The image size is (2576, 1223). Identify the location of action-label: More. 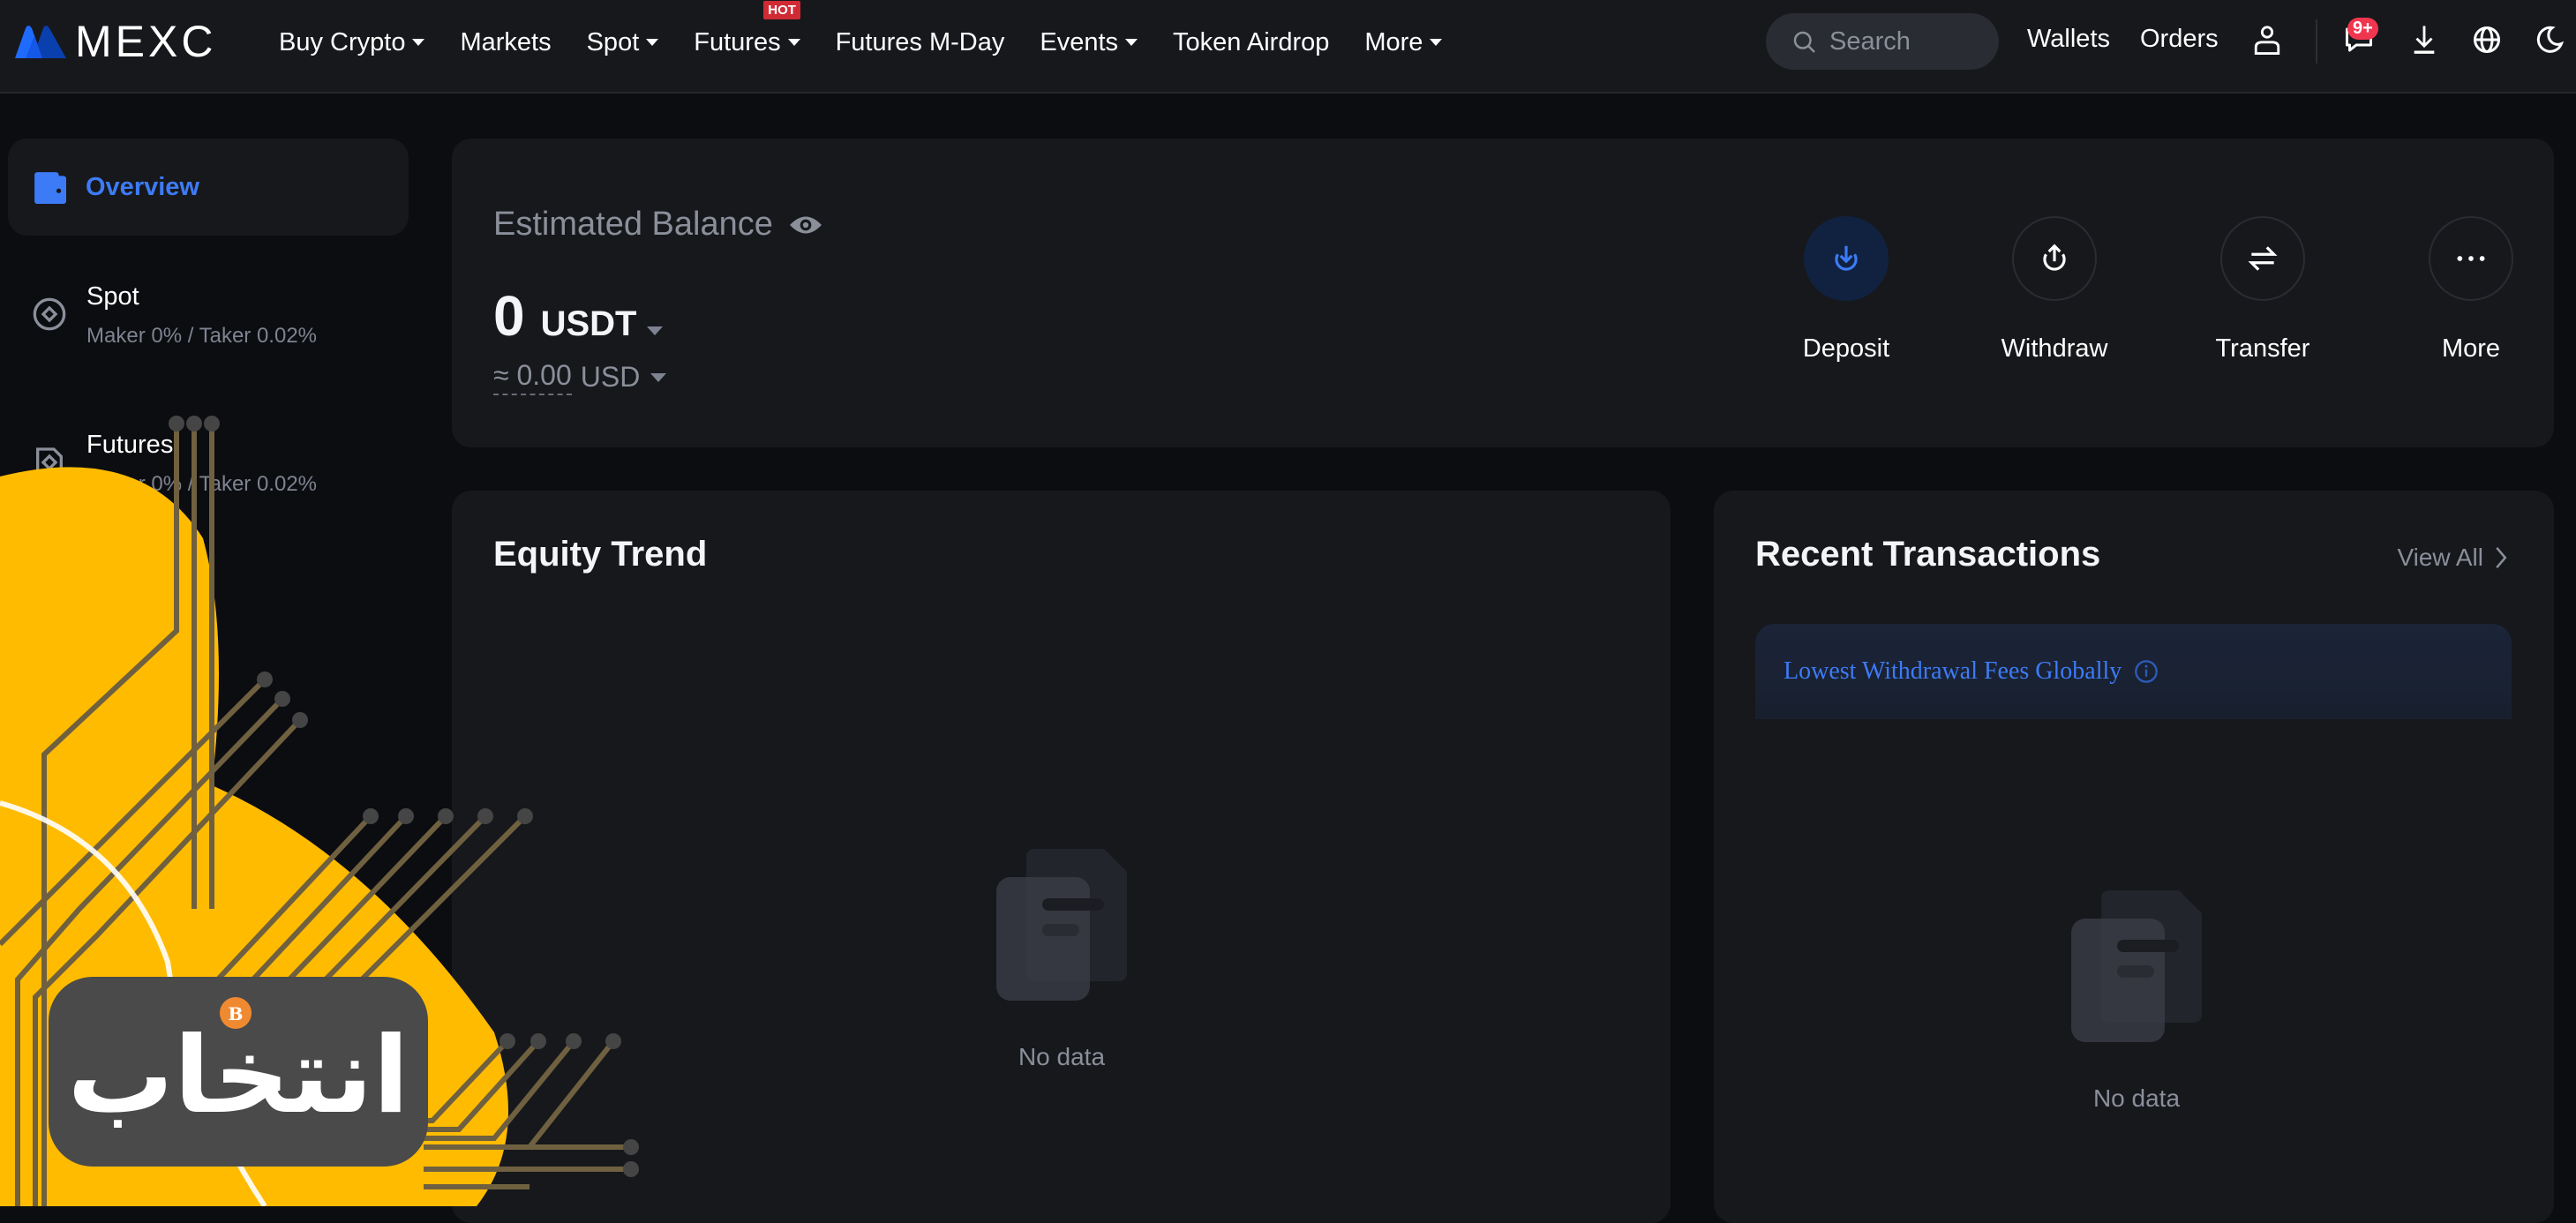
(2471, 348).